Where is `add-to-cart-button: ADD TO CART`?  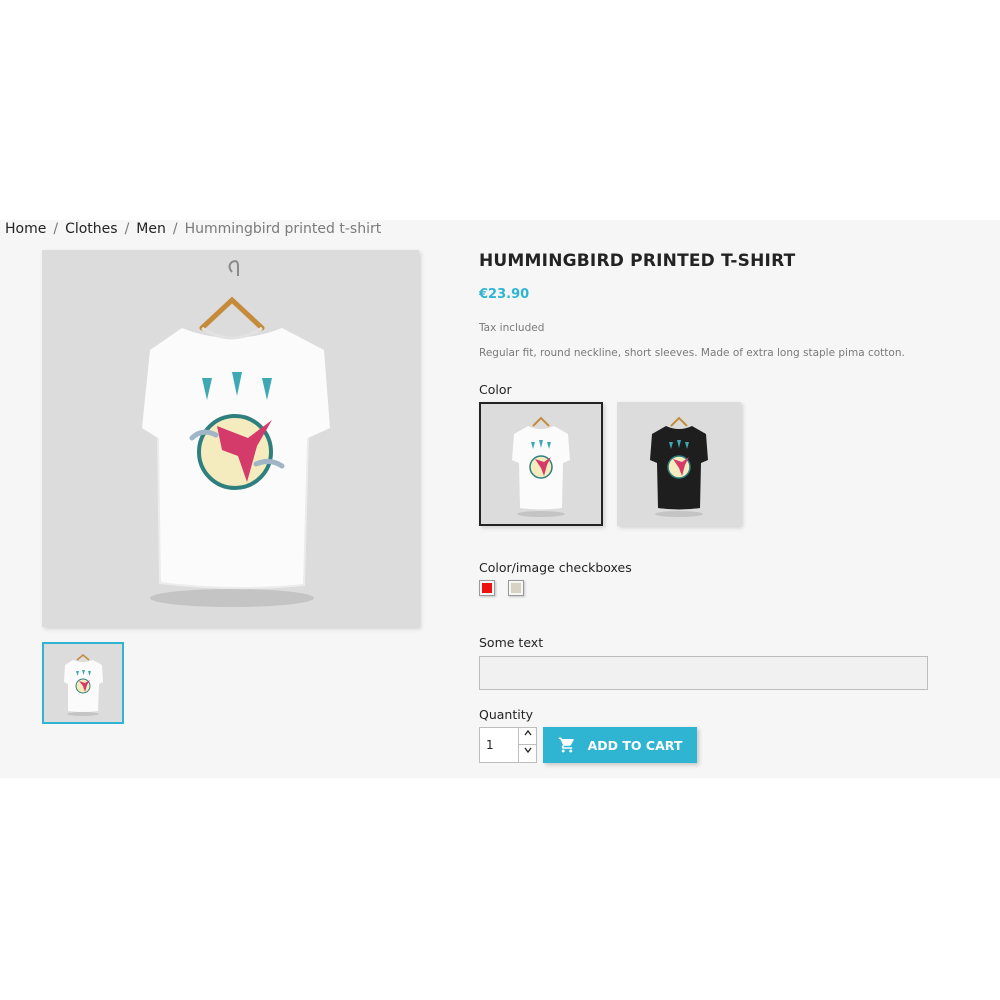
add-to-cart-button: ADD TO CART is located at coordinates (620, 745).